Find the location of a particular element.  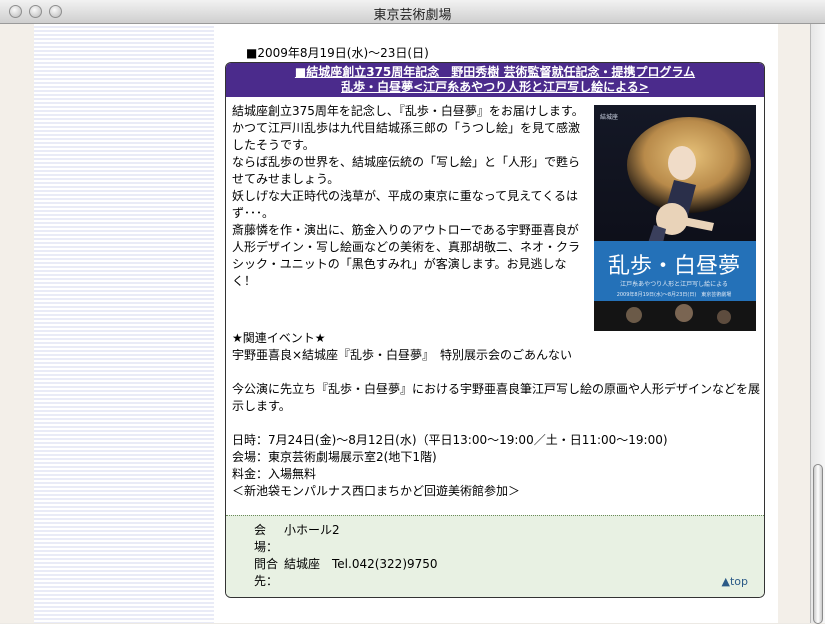

related-note: ＜新池袋モンパルナス西口まちかど回遊美術館参加＞ is located at coordinates (376, 491).